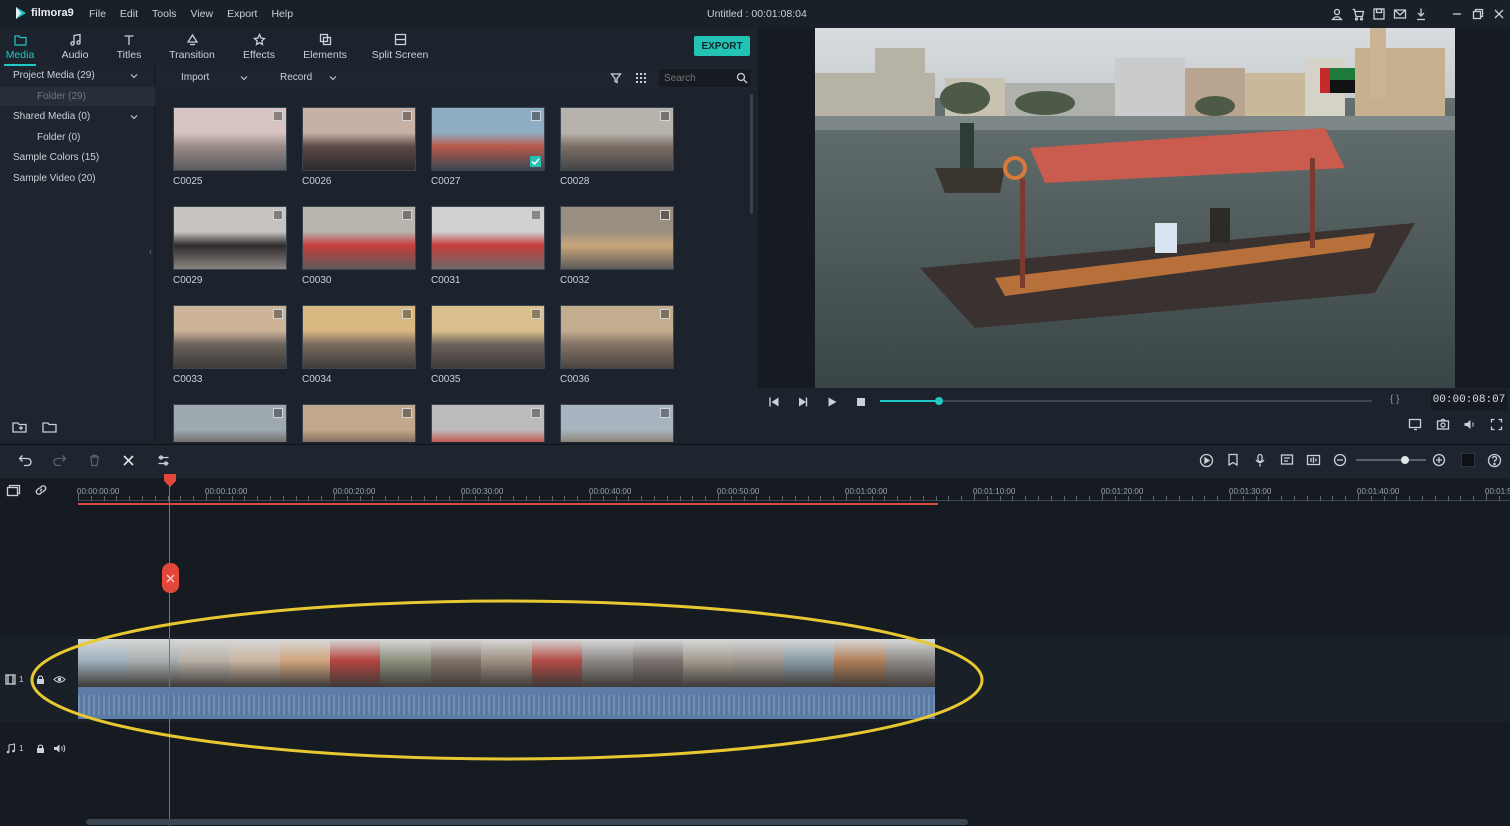 Image resolution: width=1510 pixels, height=826 pixels. Describe the element at coordinates (774, 402) in the screenshot. I see `previous-frame-icon` at that location.